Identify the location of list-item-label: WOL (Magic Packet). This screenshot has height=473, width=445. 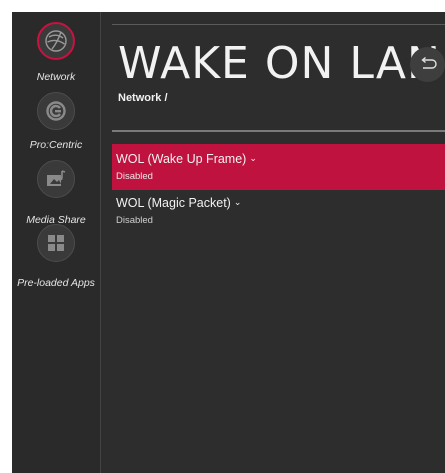
(173, 203).